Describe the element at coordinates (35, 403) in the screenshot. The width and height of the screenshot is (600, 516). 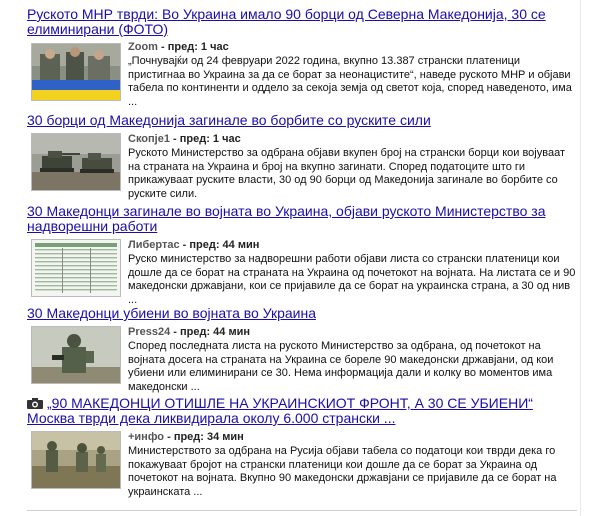
I see `camera-icon` at that location.